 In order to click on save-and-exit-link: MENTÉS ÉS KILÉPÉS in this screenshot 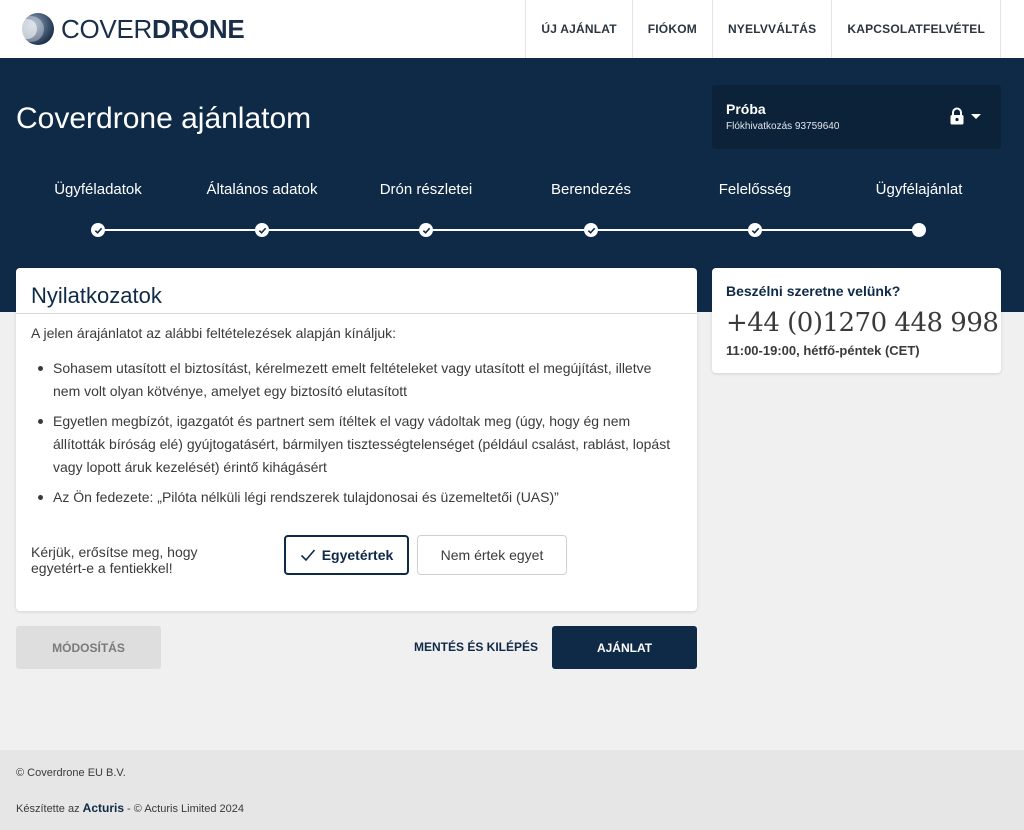, I will do `click(476, 647)`.